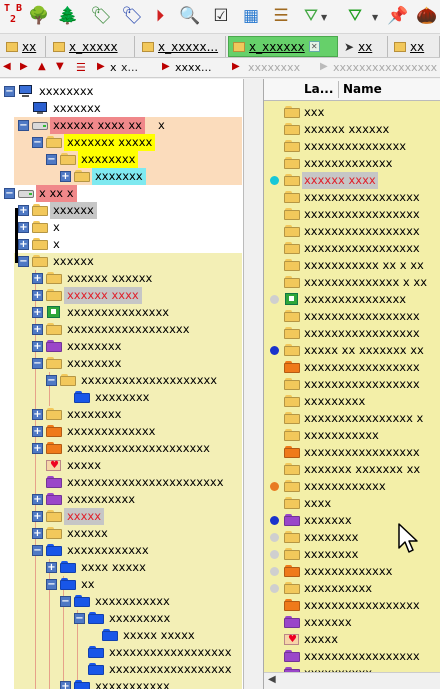 This screenshot has height=689, width=440. What do you see at coordinates (121, 278) in the screenshot?
I see `tree-node: + xxxxxx xxxxxx` at bounding box center [121, 278].